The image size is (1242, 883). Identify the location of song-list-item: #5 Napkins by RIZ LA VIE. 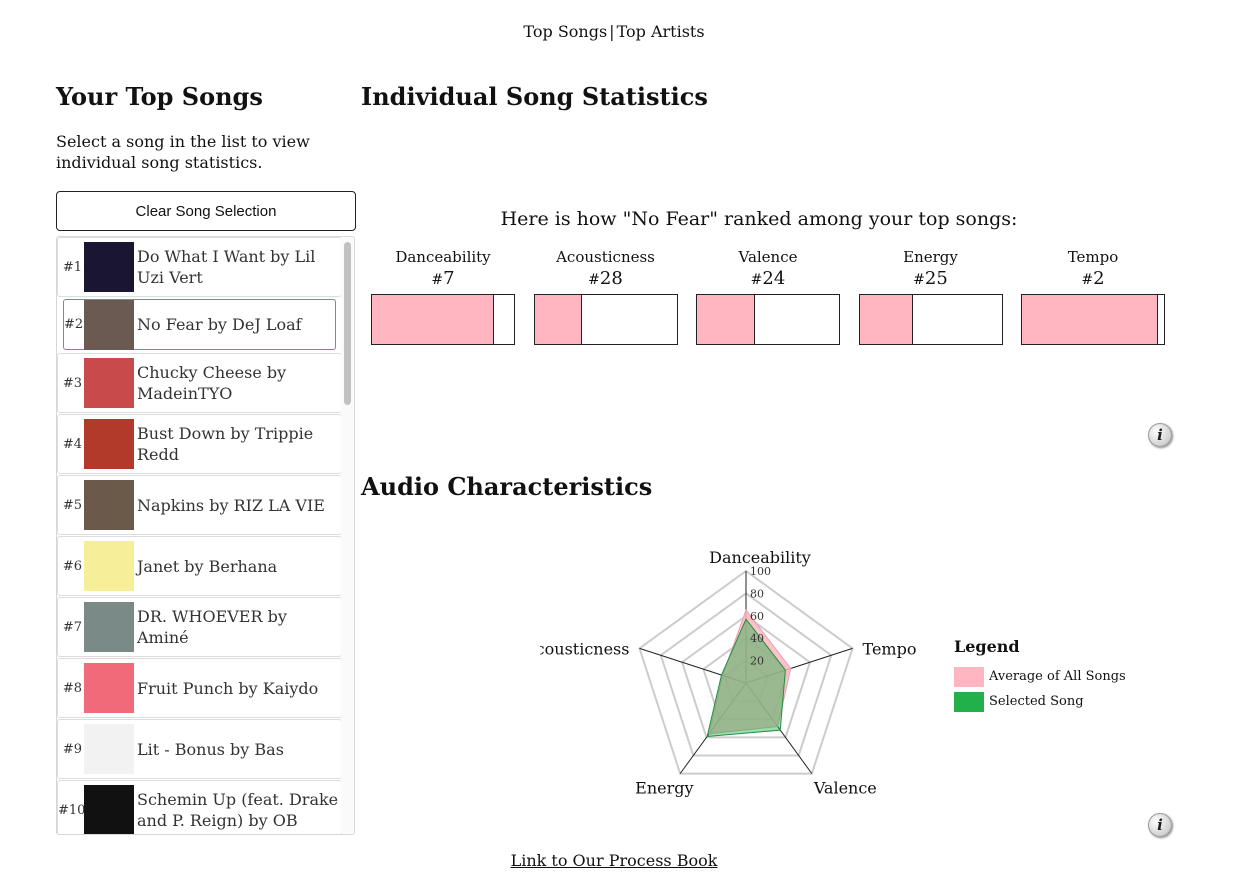
(199, 505).